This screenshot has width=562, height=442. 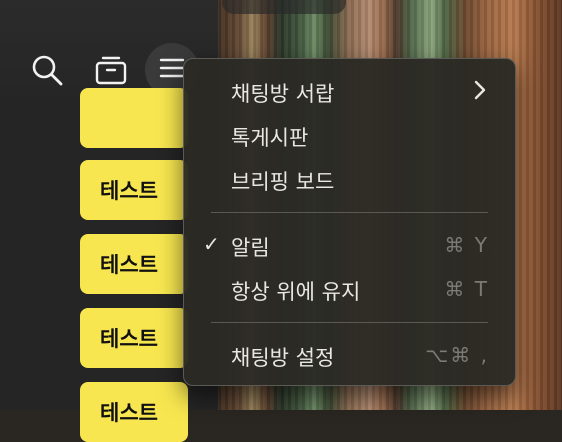 I want to click on menu-item-label: 채팅방 설정, so click(x=283, y=358).